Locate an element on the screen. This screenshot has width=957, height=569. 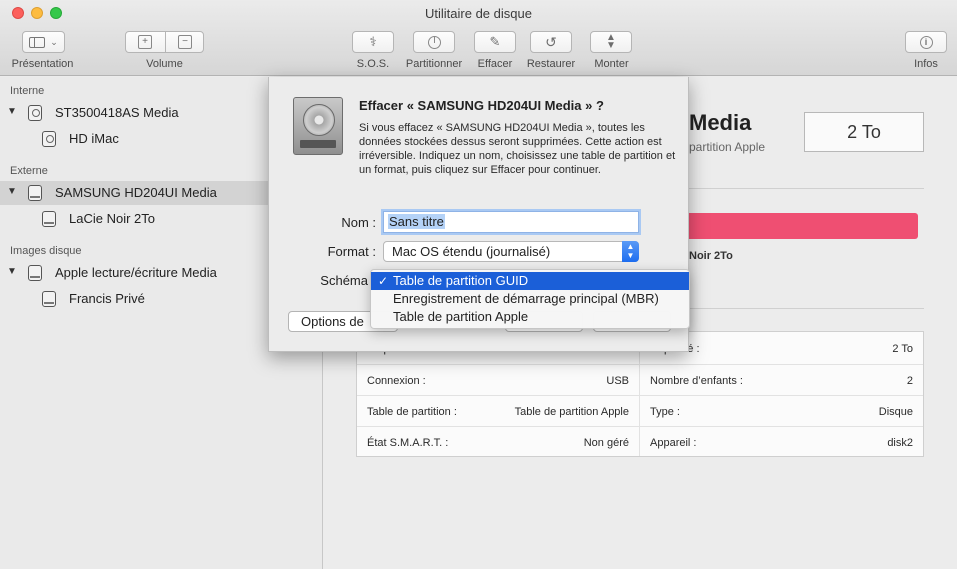
sidebar-item-label: Francis Privé is located at coordinates (107, 298).